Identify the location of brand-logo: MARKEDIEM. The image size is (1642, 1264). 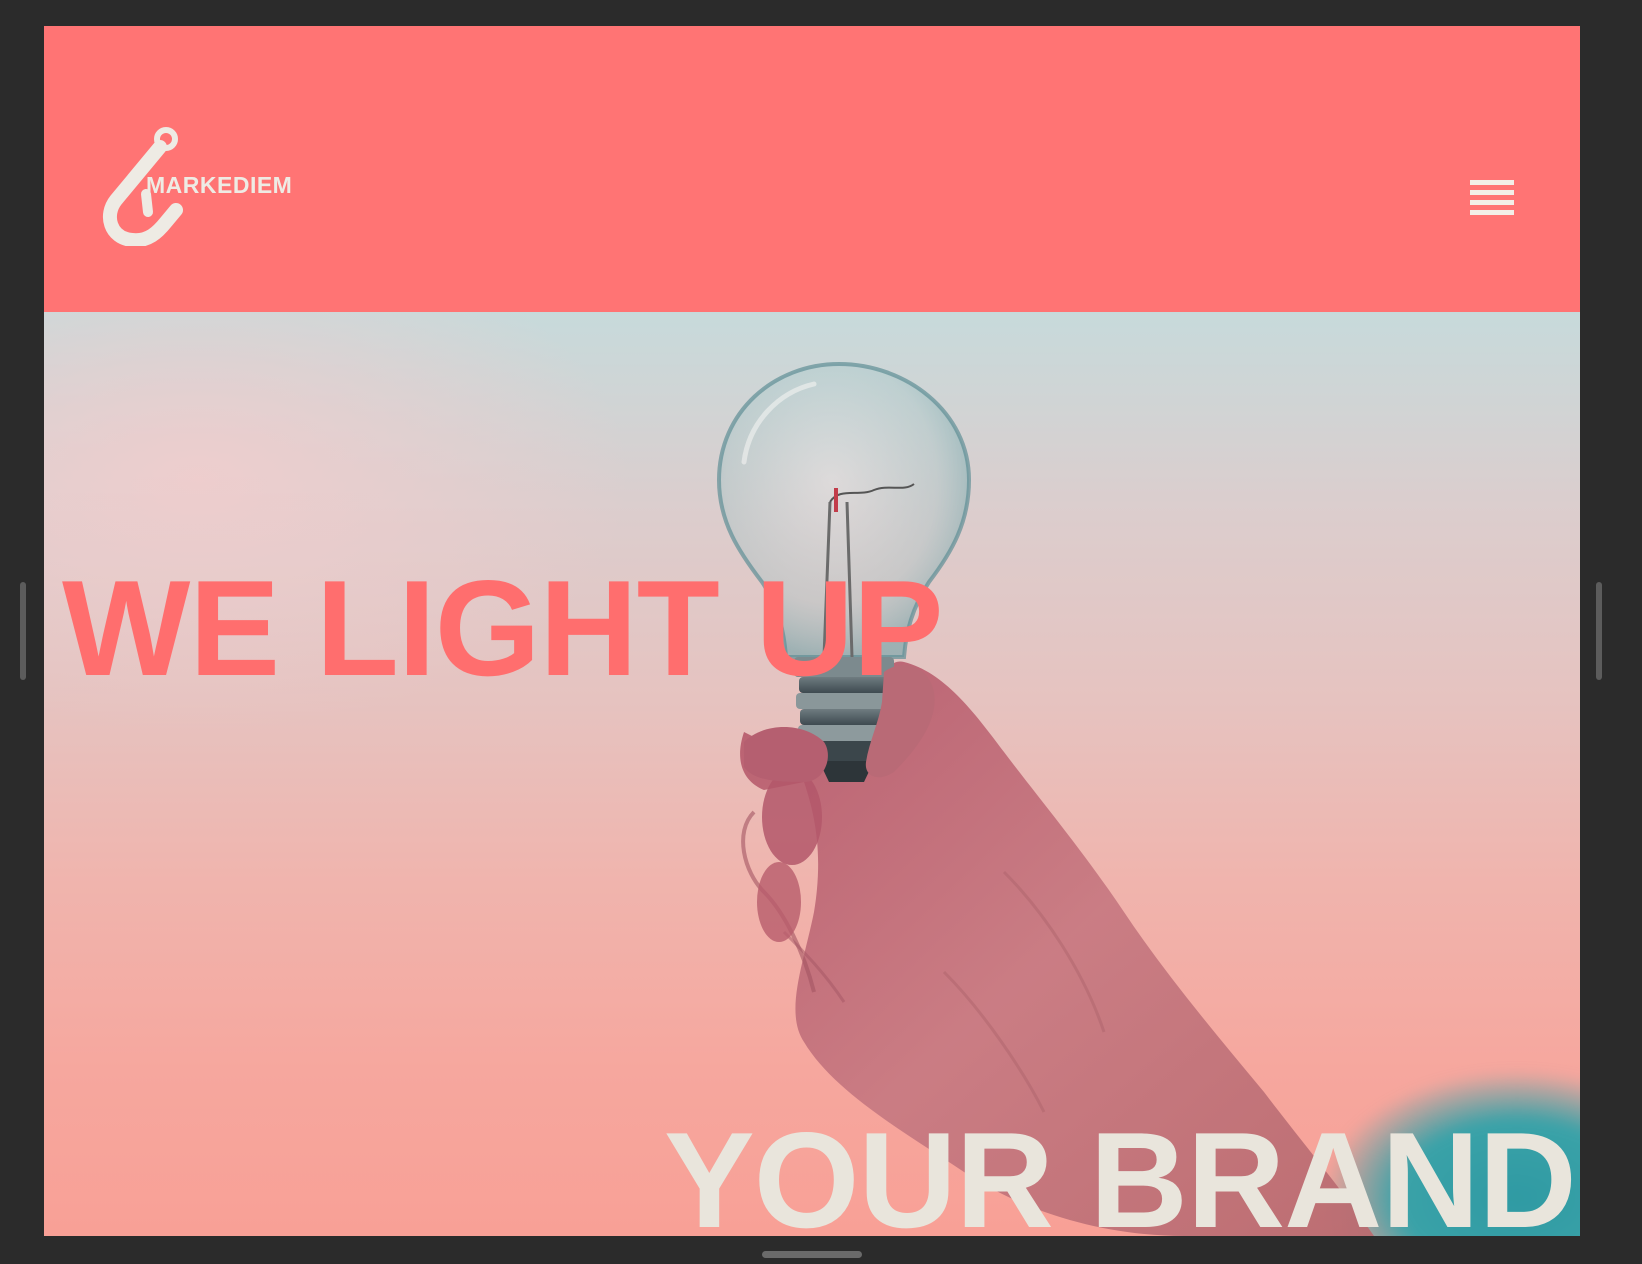
(217, 184).